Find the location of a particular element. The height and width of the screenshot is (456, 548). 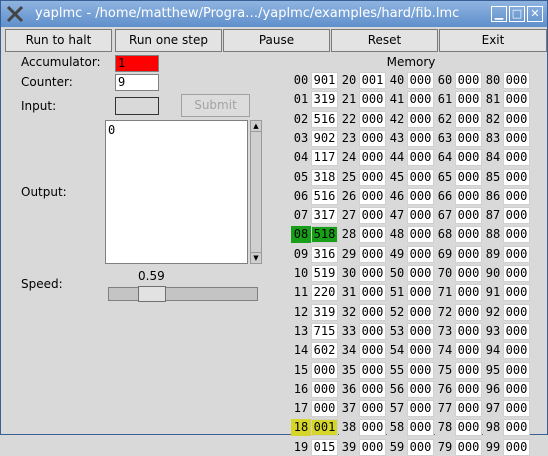

memory-address: 09 is located at coordinates (301, 254).